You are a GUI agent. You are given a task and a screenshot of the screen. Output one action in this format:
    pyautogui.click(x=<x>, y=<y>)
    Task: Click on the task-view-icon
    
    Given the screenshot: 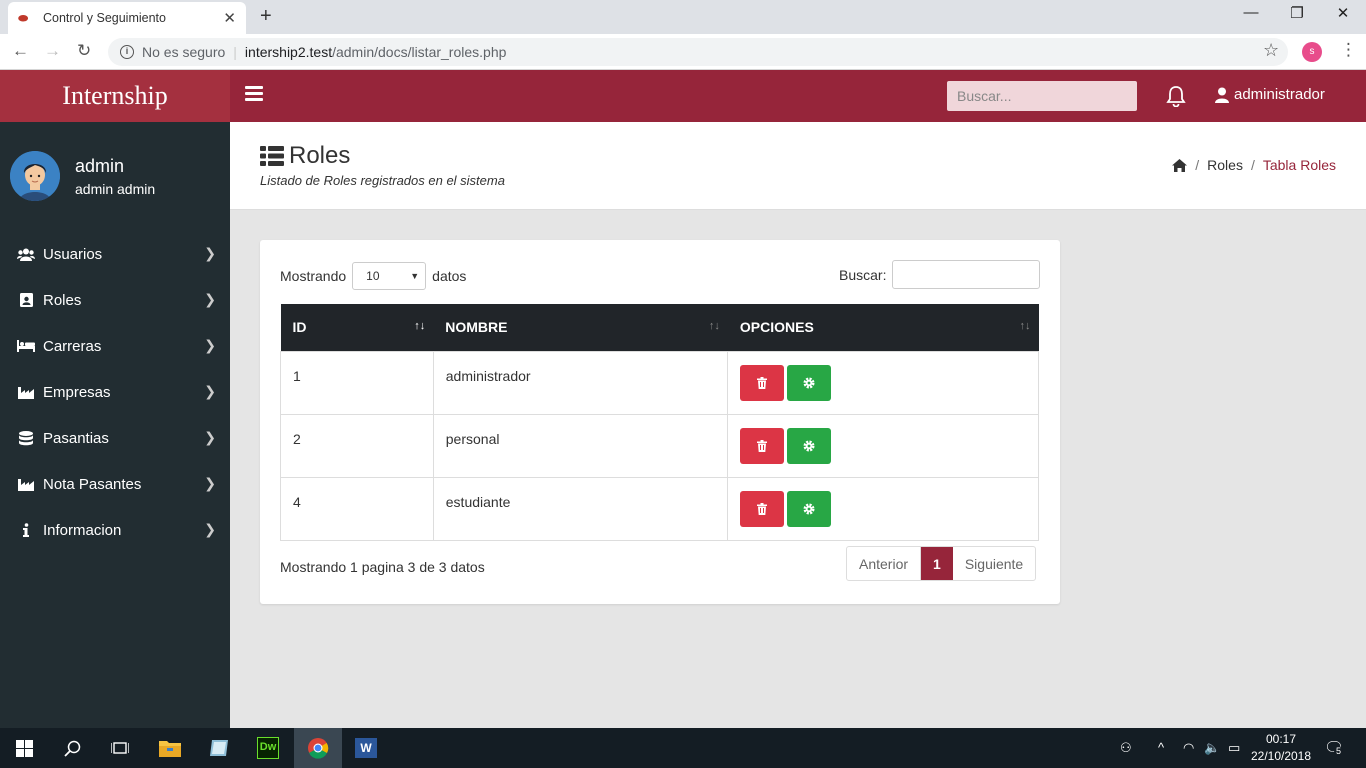 What is the action you would take?
    pyautogui.click(x=120, y=748)
    